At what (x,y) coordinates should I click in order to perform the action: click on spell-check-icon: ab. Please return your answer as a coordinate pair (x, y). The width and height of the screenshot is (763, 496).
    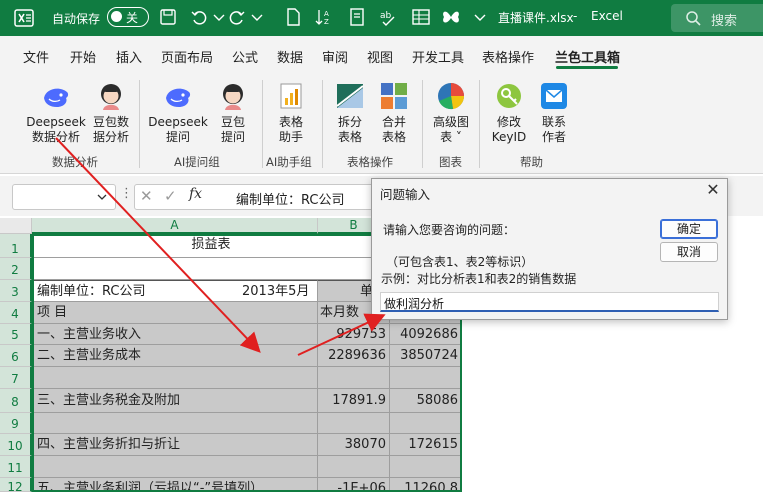
    Looking at the image, I should click on (388, 17).